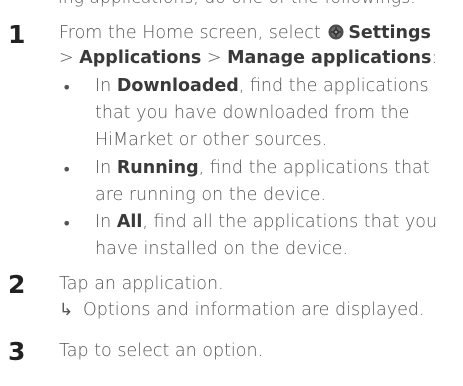  I want to click on step-number: 2, so click(17, 284).